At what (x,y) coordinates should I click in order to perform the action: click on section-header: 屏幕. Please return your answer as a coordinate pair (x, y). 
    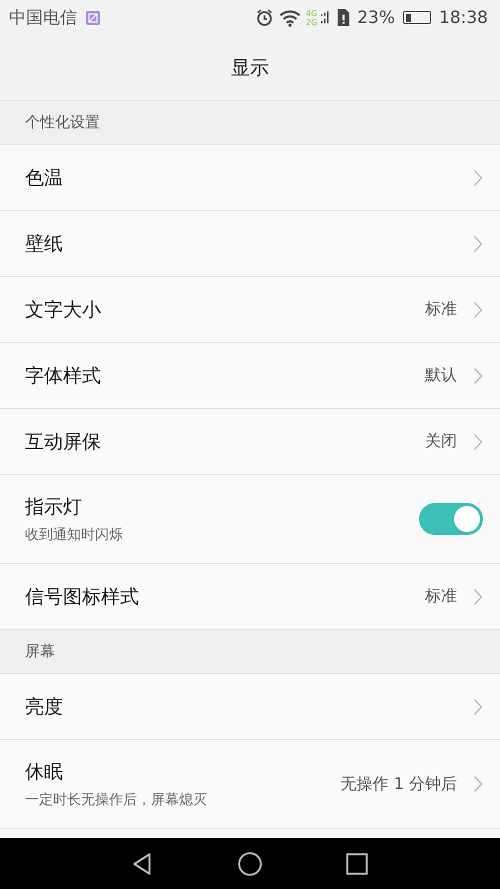
    Looking at the image, I should click on (250, 652).